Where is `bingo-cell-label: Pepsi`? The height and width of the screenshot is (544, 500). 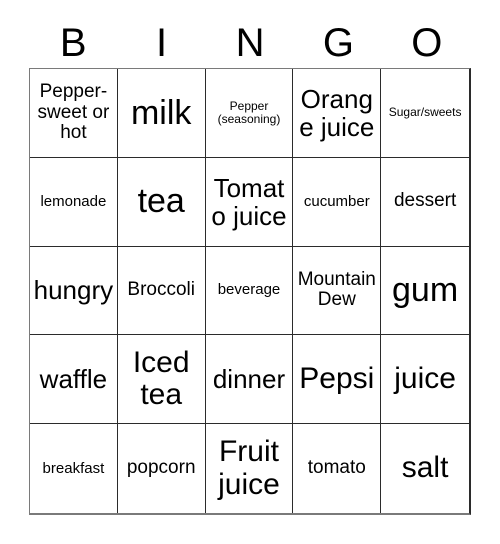 bingo-cell-label: Pepsi is located at coordinates (337, 379).